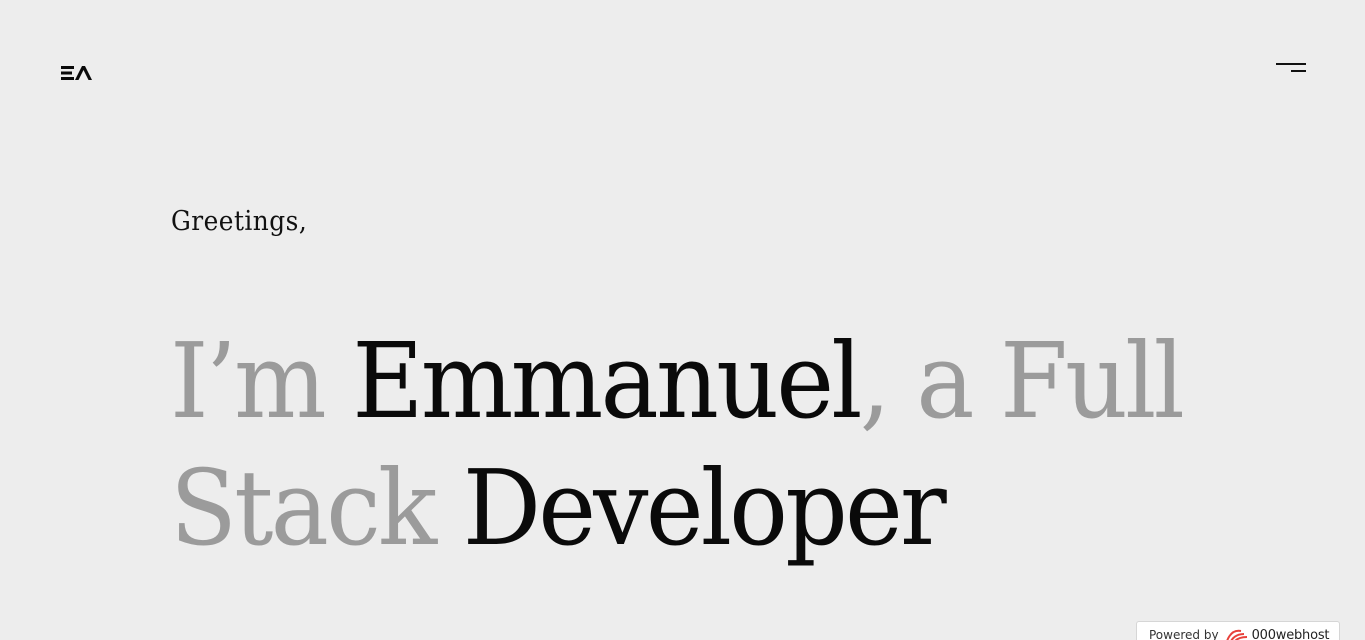 This screenshot has width=1365, height=640. What do you see at coordinates (316, 508) in the screenshot?
I see `headline-stack: Stack` at bounding box center [316, 508].